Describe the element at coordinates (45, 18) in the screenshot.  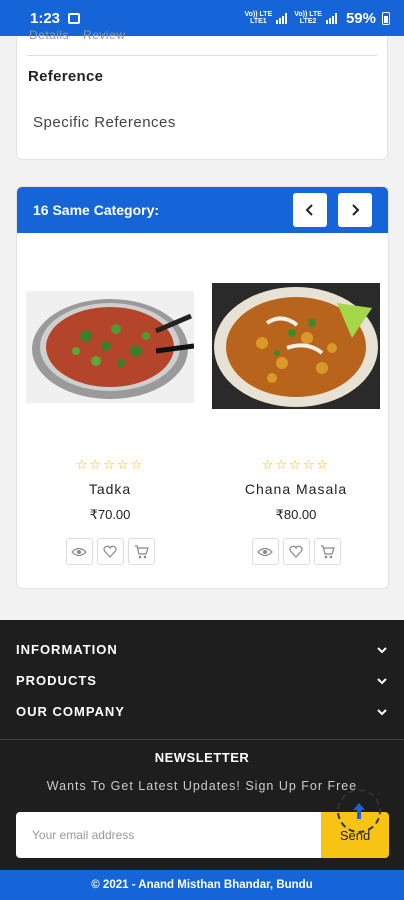
I see `status-time: 1:23` at that location.